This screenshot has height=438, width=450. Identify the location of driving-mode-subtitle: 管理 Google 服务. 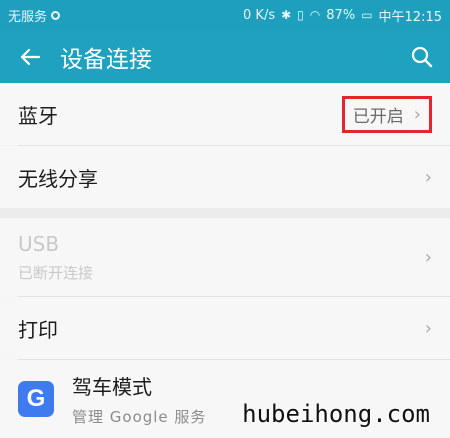
(139, 417).